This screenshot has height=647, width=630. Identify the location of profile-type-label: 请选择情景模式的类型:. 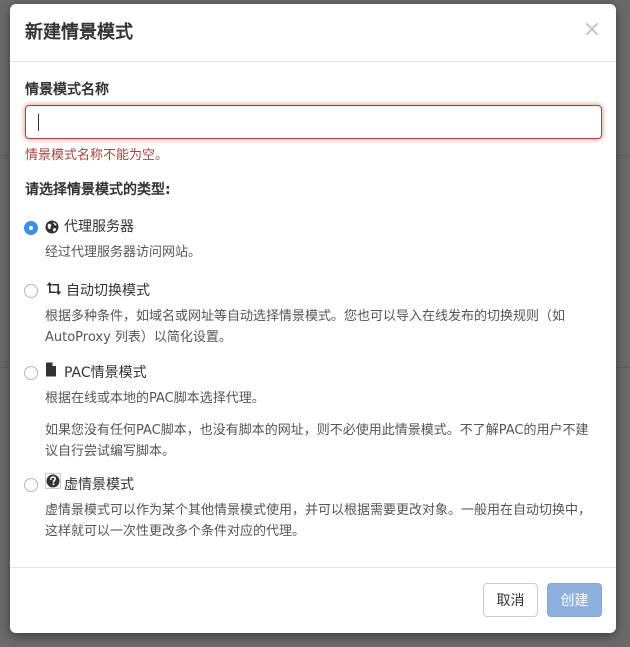
(98, 190).